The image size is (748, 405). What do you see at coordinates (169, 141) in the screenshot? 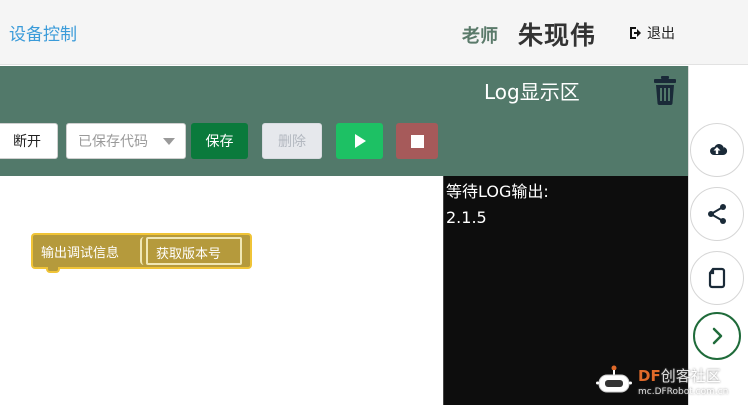
I see `chevron-down-icon` at bounding box center [169, 141].